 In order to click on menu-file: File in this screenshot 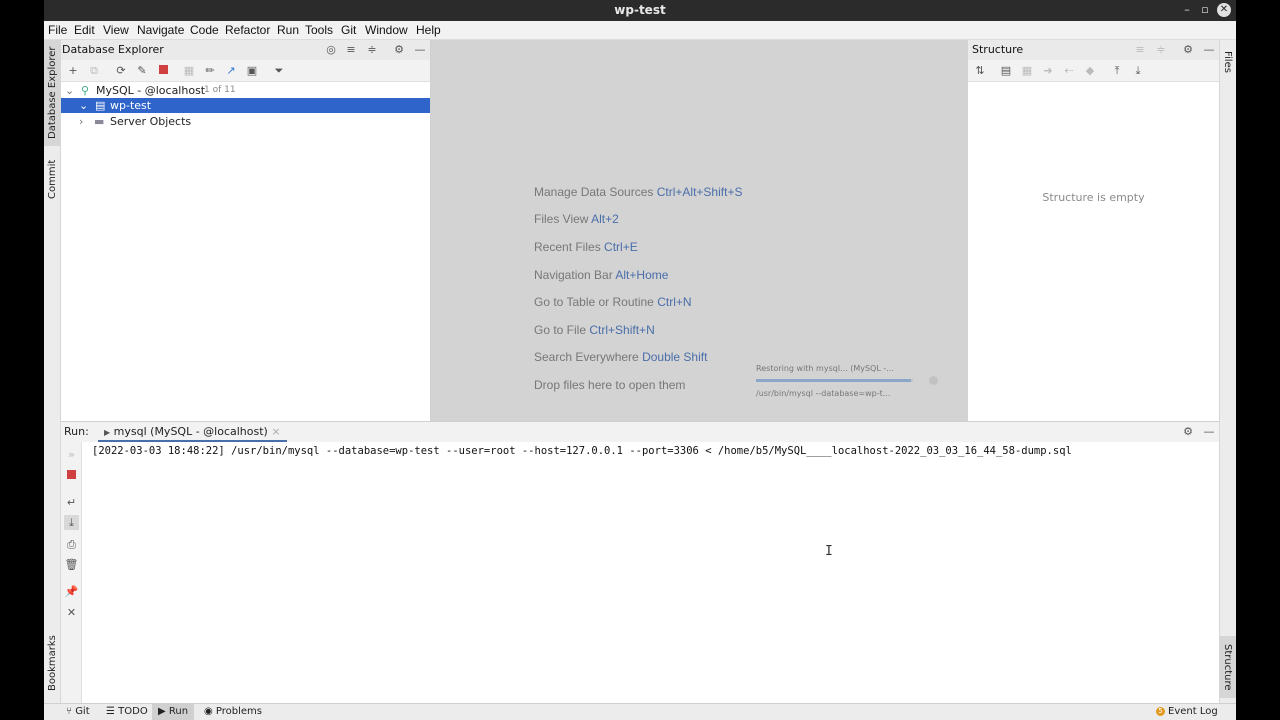, I will do `click(57, 30)`.